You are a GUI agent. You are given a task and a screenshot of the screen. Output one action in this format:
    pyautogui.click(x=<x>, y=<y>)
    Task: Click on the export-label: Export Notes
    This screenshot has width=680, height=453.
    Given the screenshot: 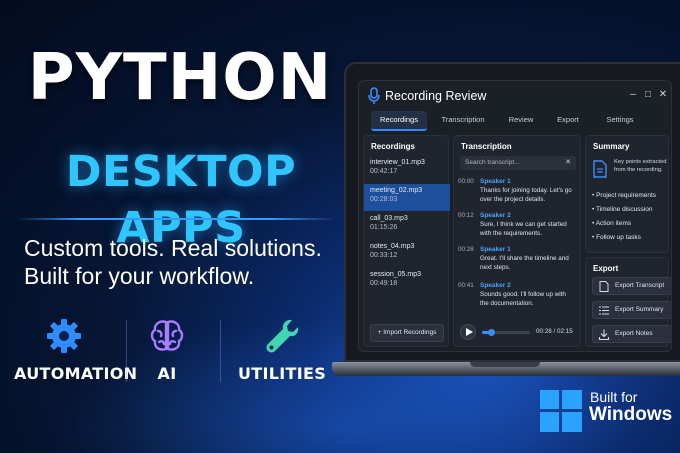 What is the action you would take?
    pyautogui.click(x=634, y=333)
    